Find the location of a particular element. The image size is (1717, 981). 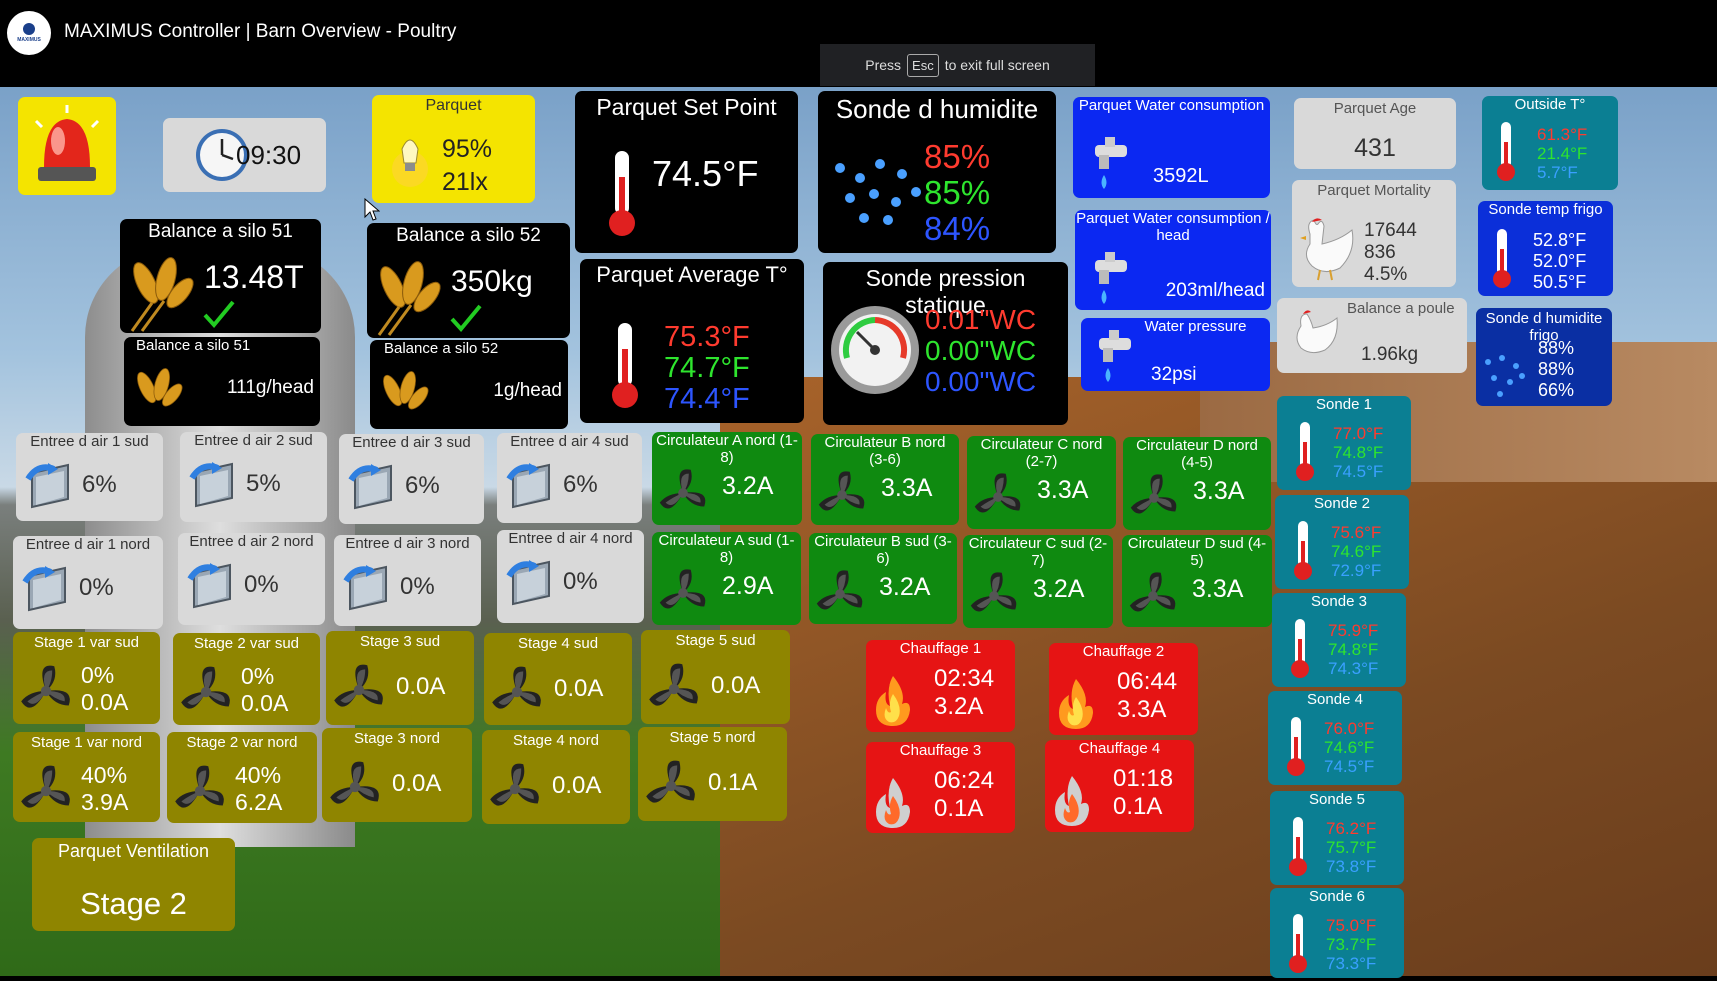

probe-3-title: Sonde 3 is located at coordinates (1339, 601).